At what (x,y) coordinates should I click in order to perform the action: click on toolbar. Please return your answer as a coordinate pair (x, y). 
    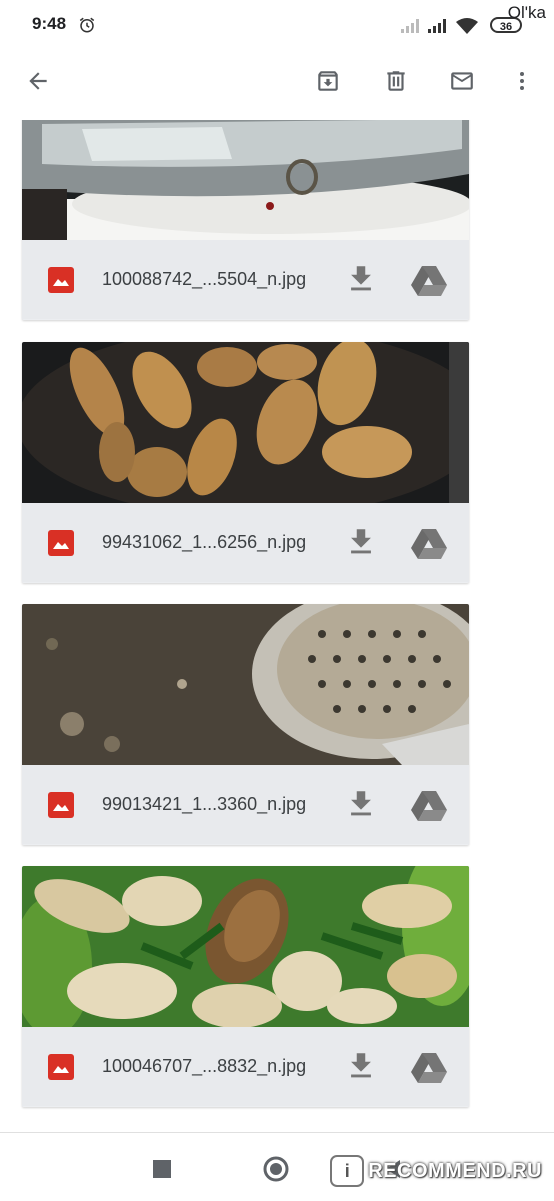
    Looking at the image, I should click on (277, 81).